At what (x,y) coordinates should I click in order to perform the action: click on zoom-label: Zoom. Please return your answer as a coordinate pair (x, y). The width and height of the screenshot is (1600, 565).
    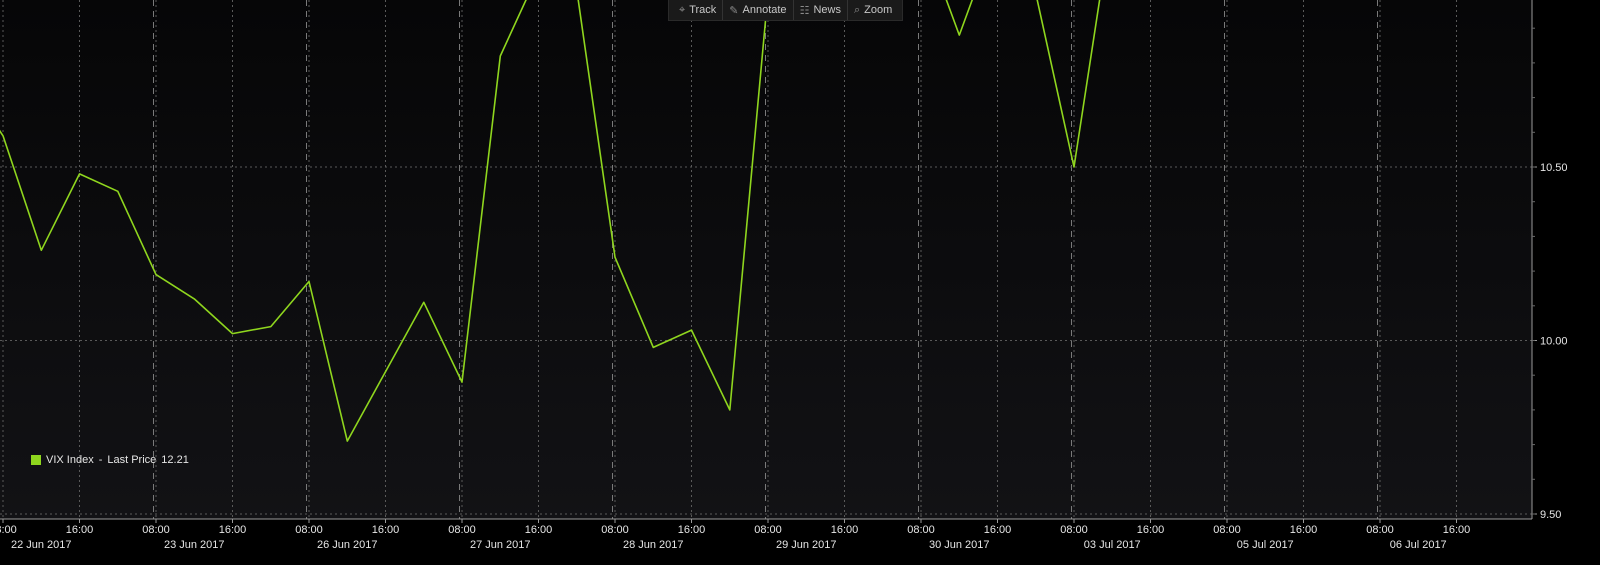
    Looking at the image, I should click on (878, 10).